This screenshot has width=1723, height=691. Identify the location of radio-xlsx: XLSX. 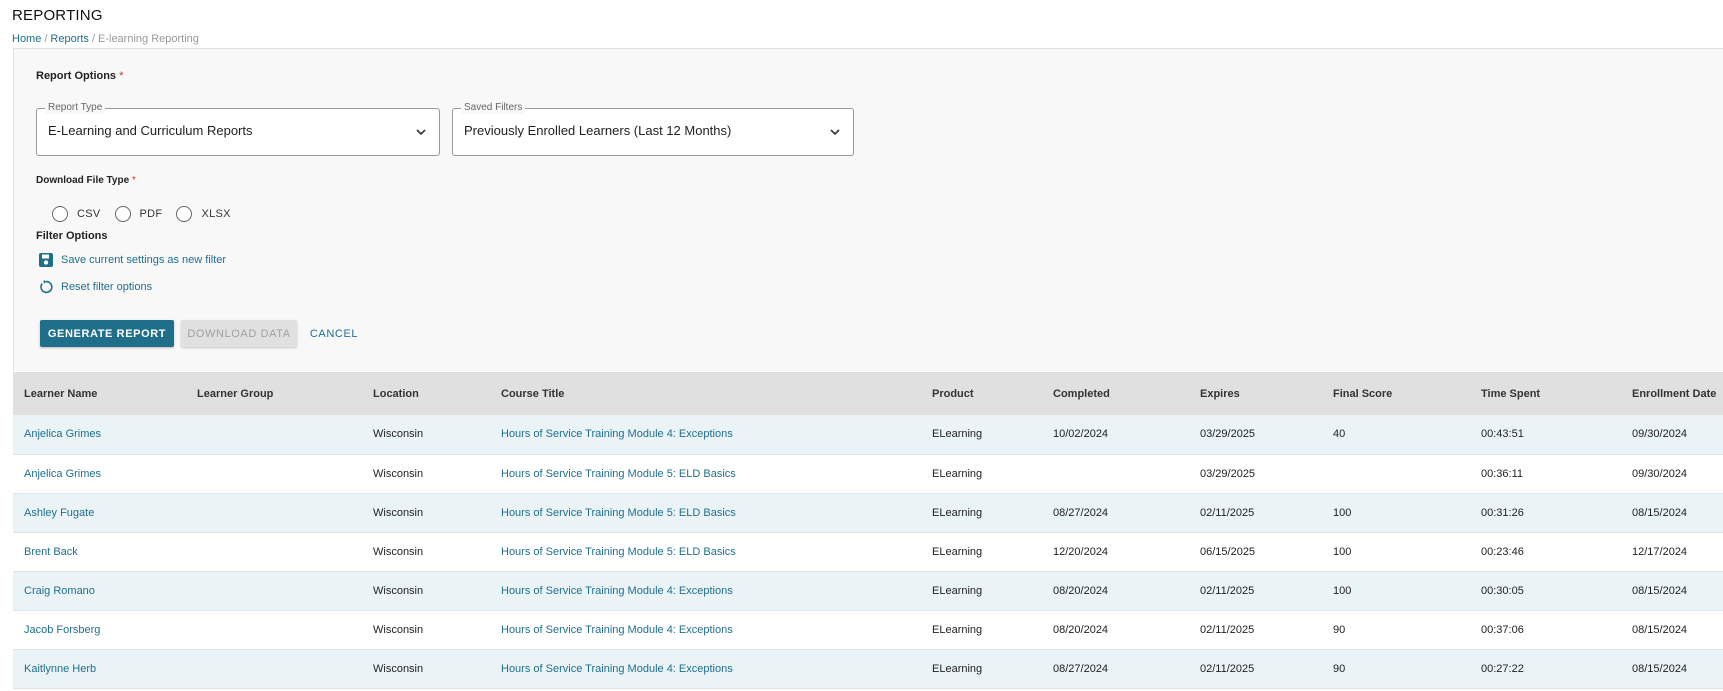
(203, 214).